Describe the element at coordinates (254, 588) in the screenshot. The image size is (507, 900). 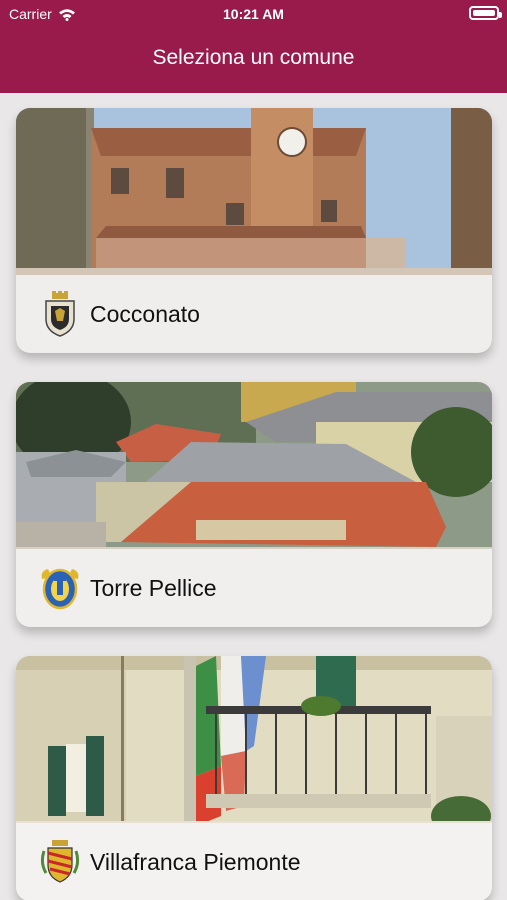
I see `comune-label-bar: Torre Pellice` at that location.